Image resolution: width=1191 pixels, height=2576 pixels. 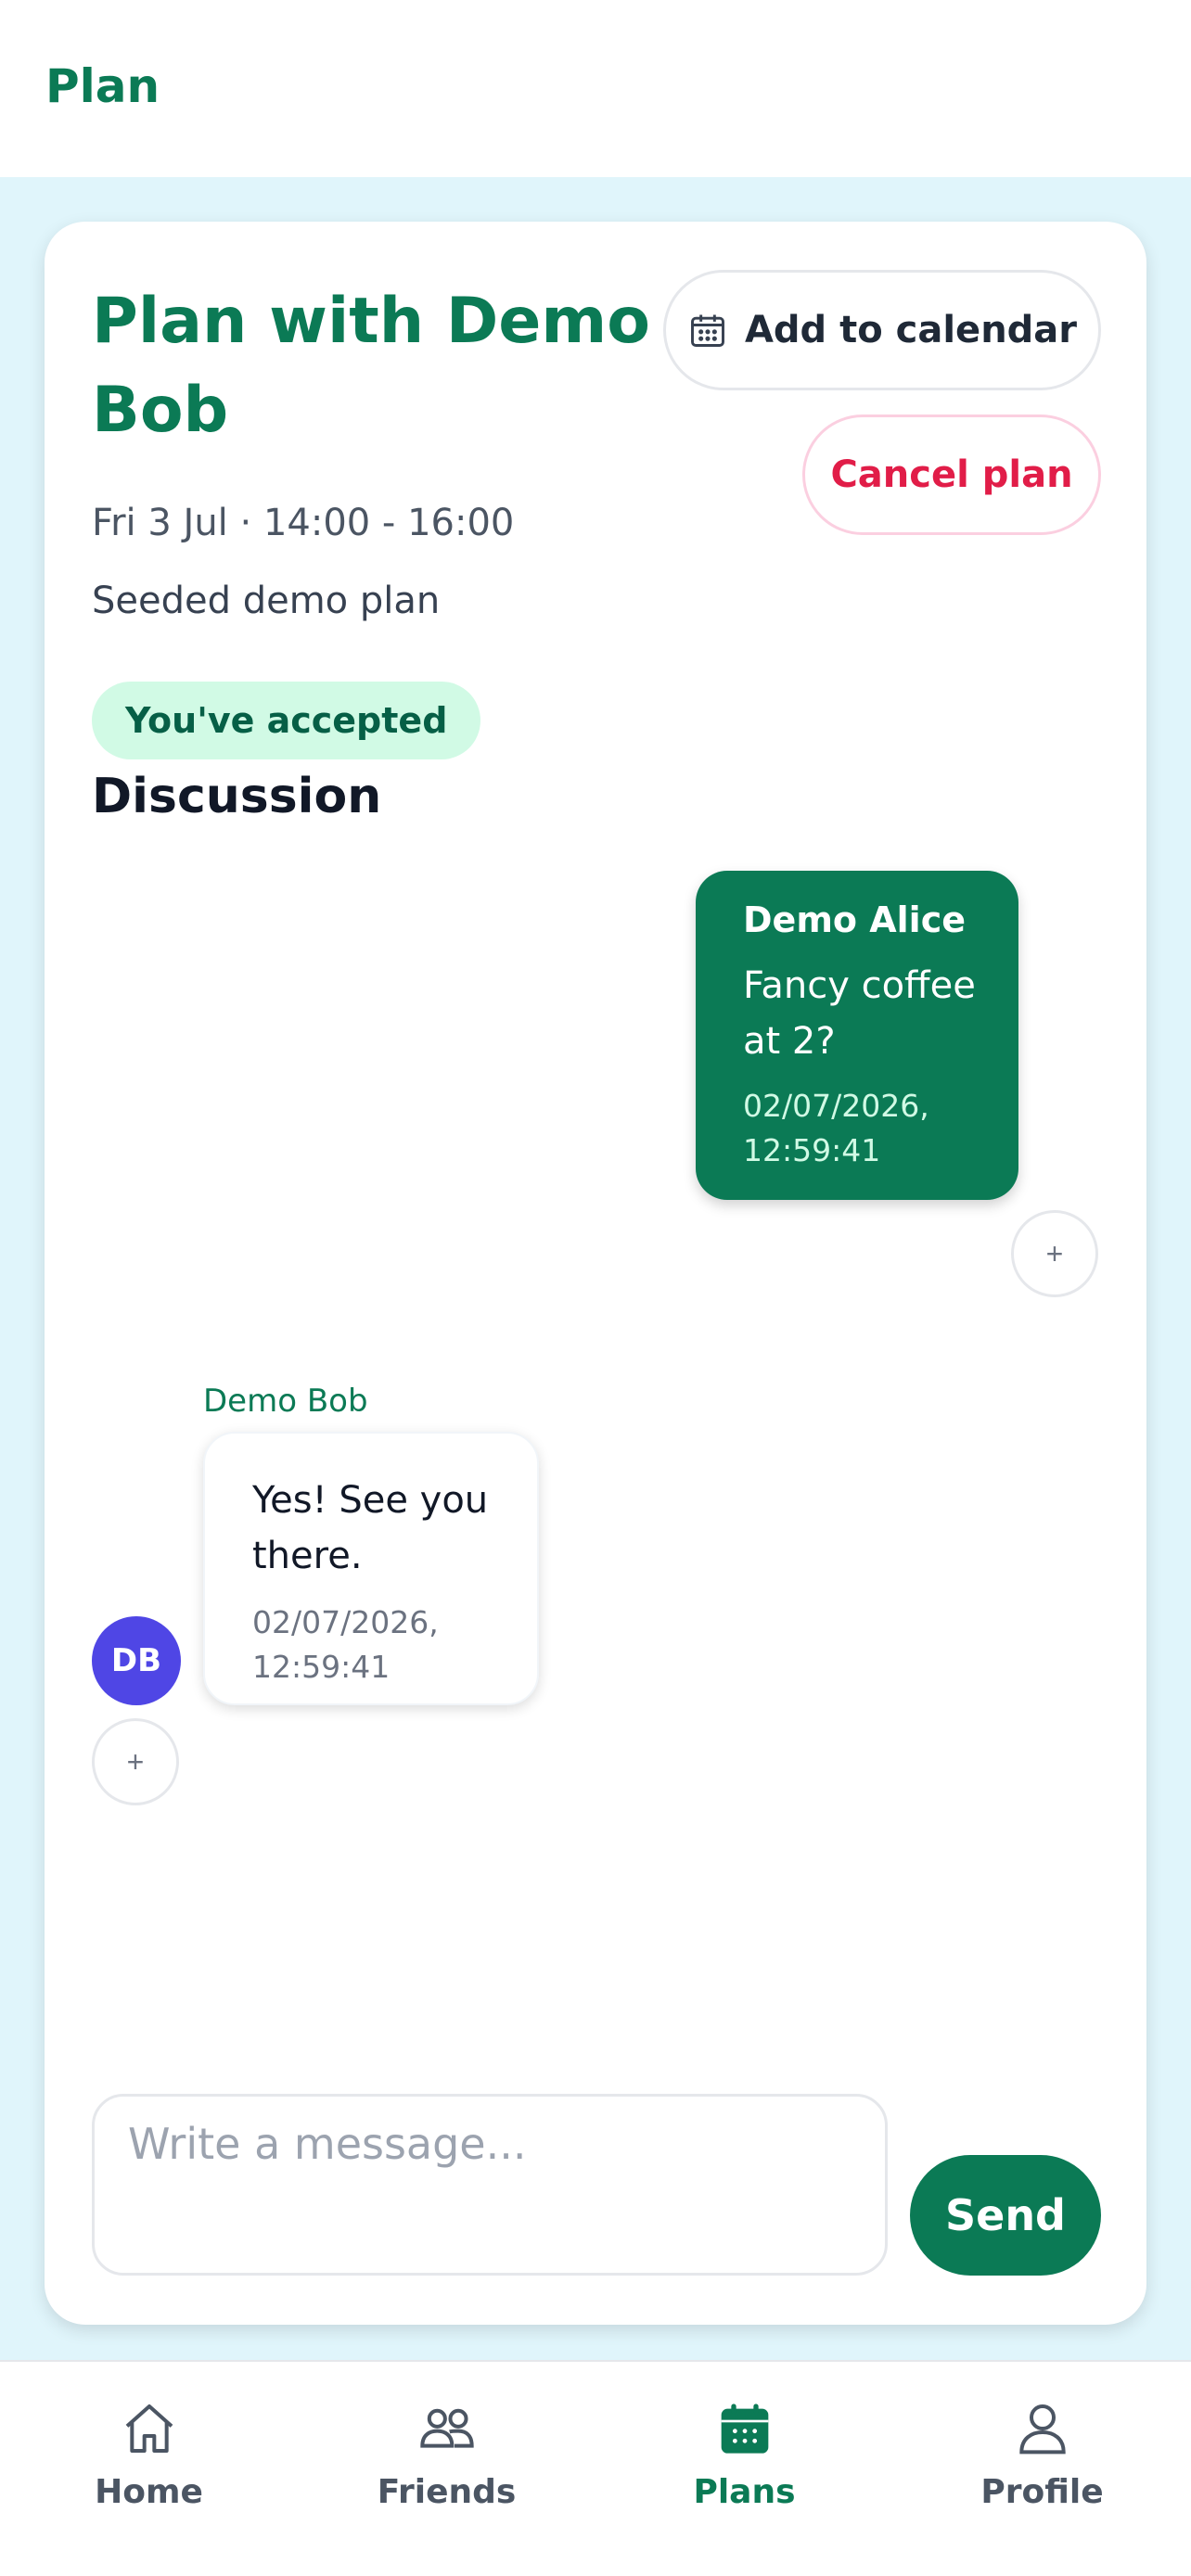 I want to click on message-text: Fancy coffee at 2?, so click(x=859, y=1013).